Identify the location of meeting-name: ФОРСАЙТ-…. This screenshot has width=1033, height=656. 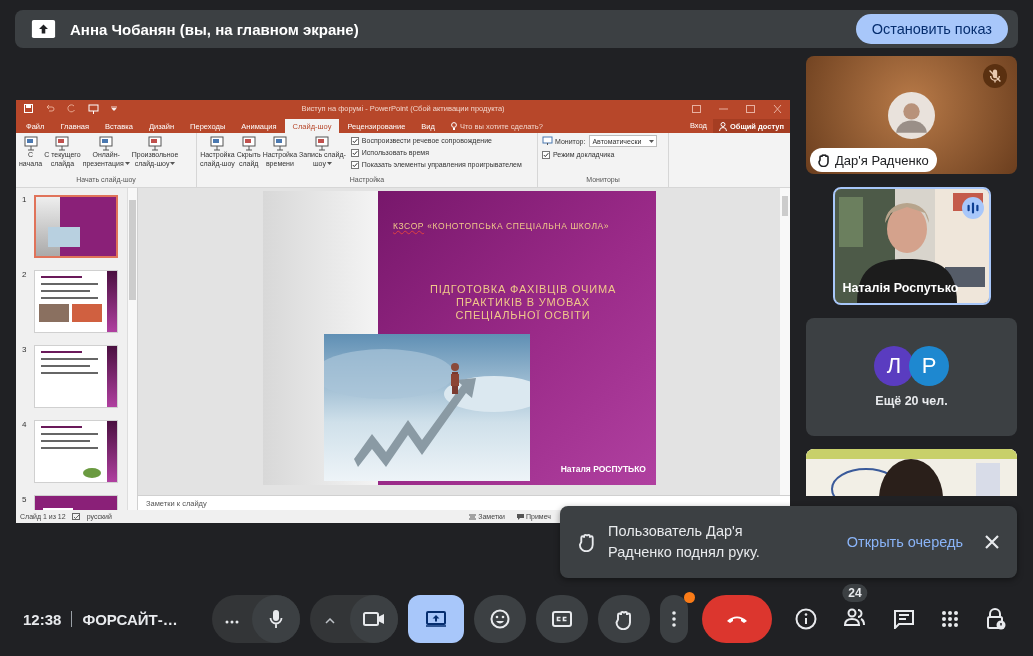
(130, 619).